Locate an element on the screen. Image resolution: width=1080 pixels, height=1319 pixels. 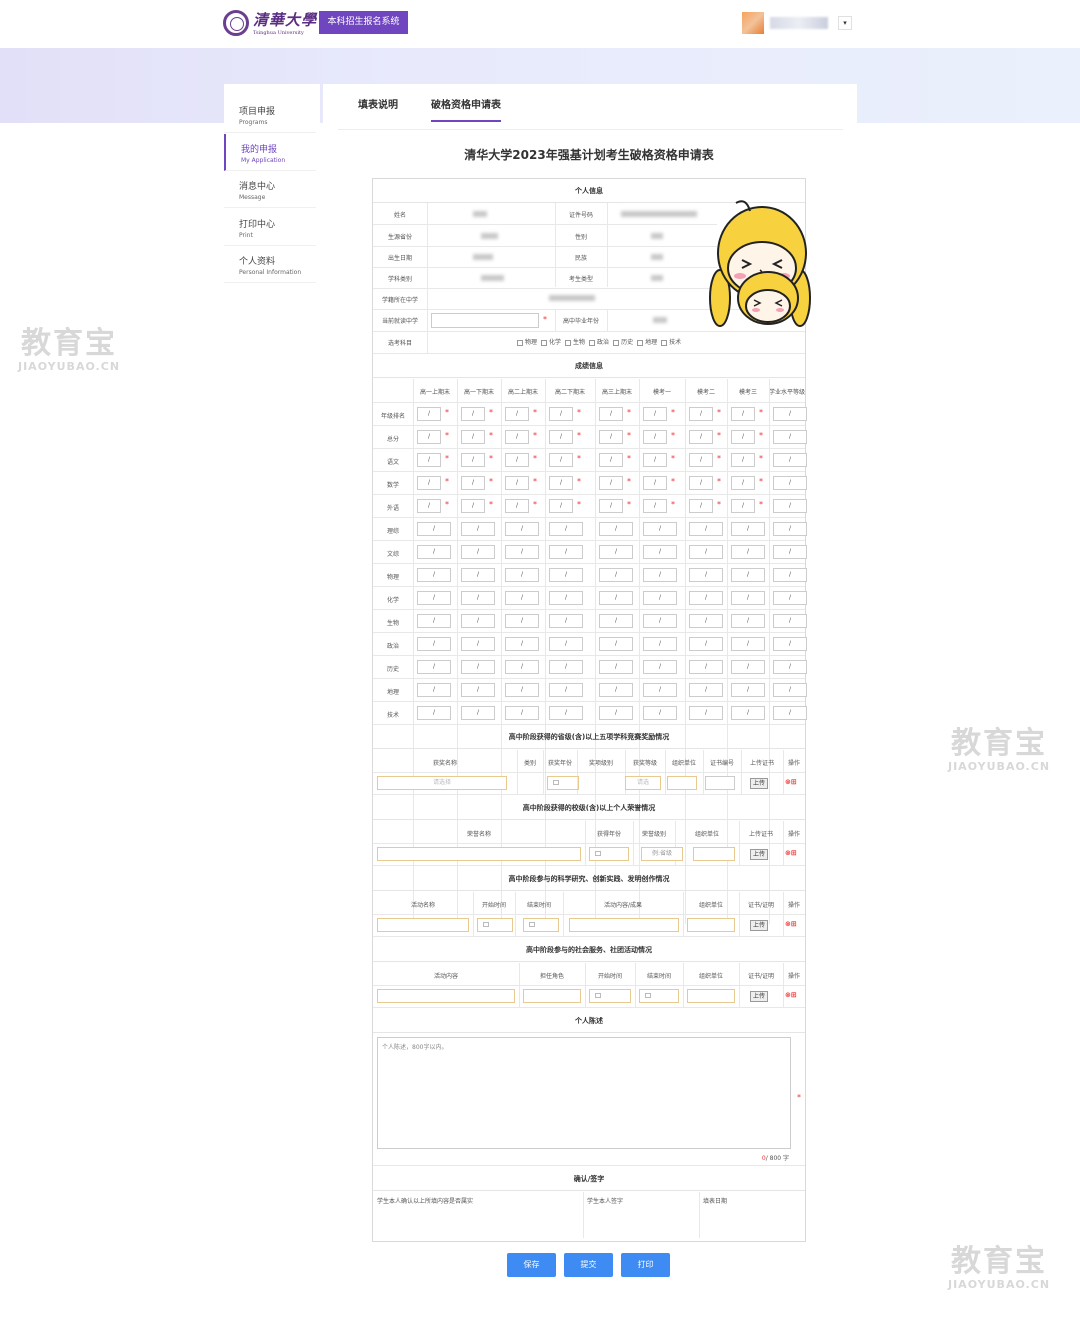
award-org-input is located at coordinates (682, 783).